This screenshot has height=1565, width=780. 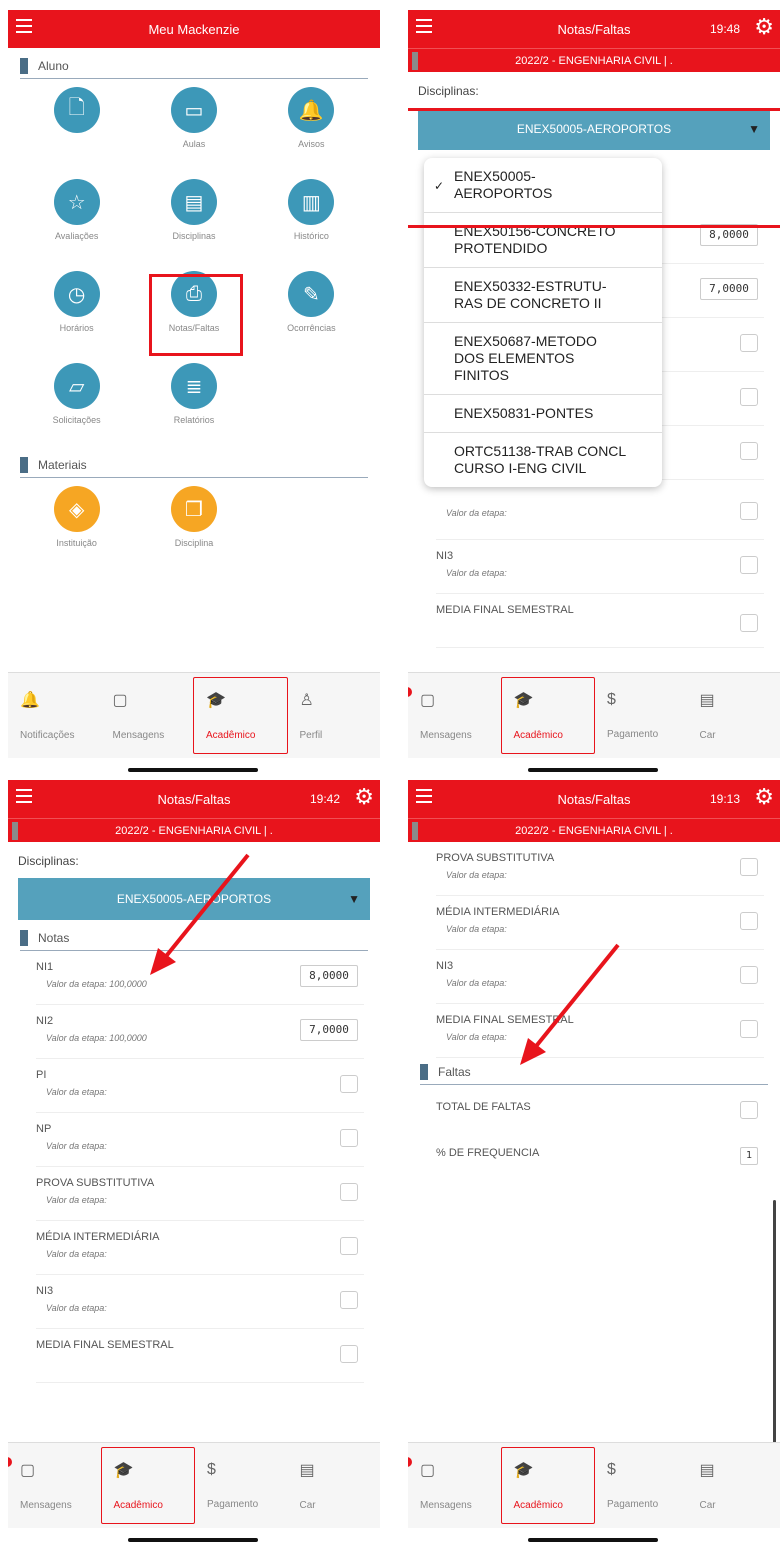 I want to click on grade-value: 8,0000, so click(x=329, y=976).